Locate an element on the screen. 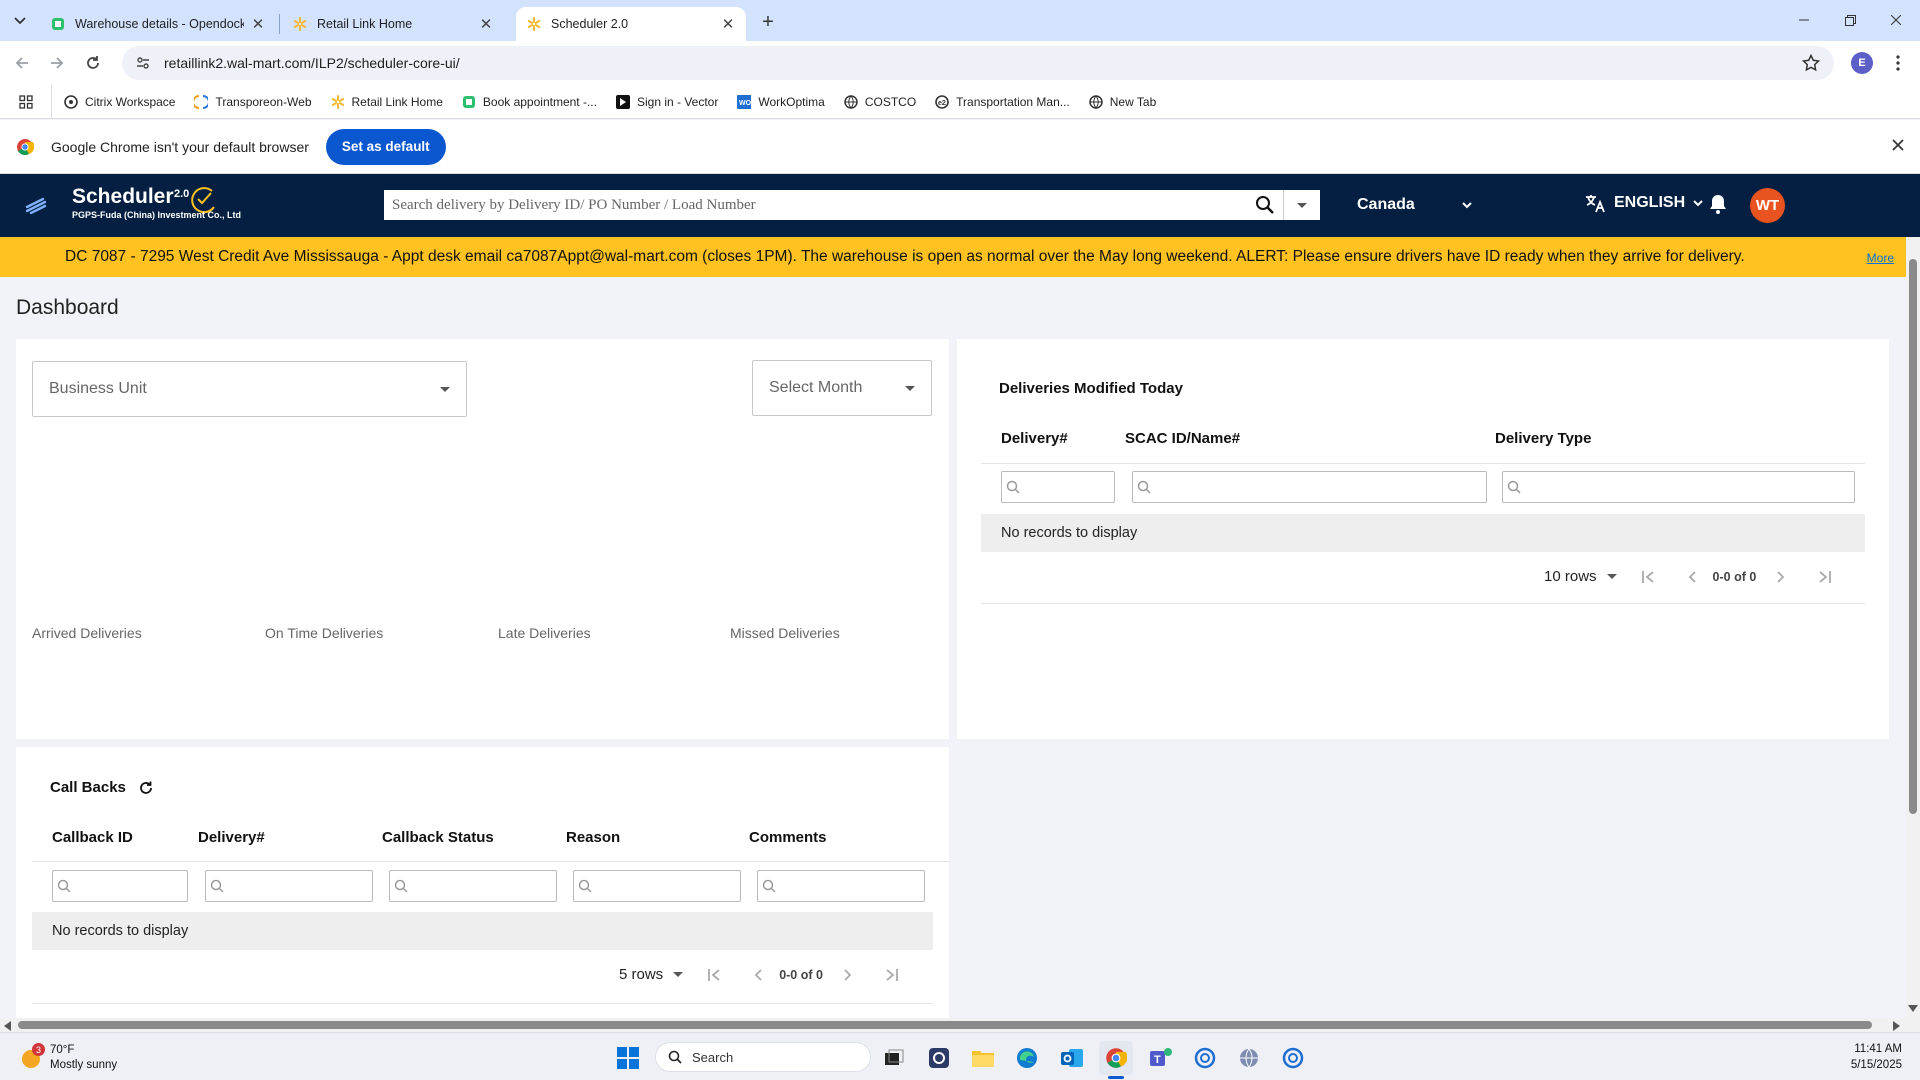 Image resolution: width=1920 pixels, height=1080 pixels. apps-grid-icon is located at coordinates (26, 101).